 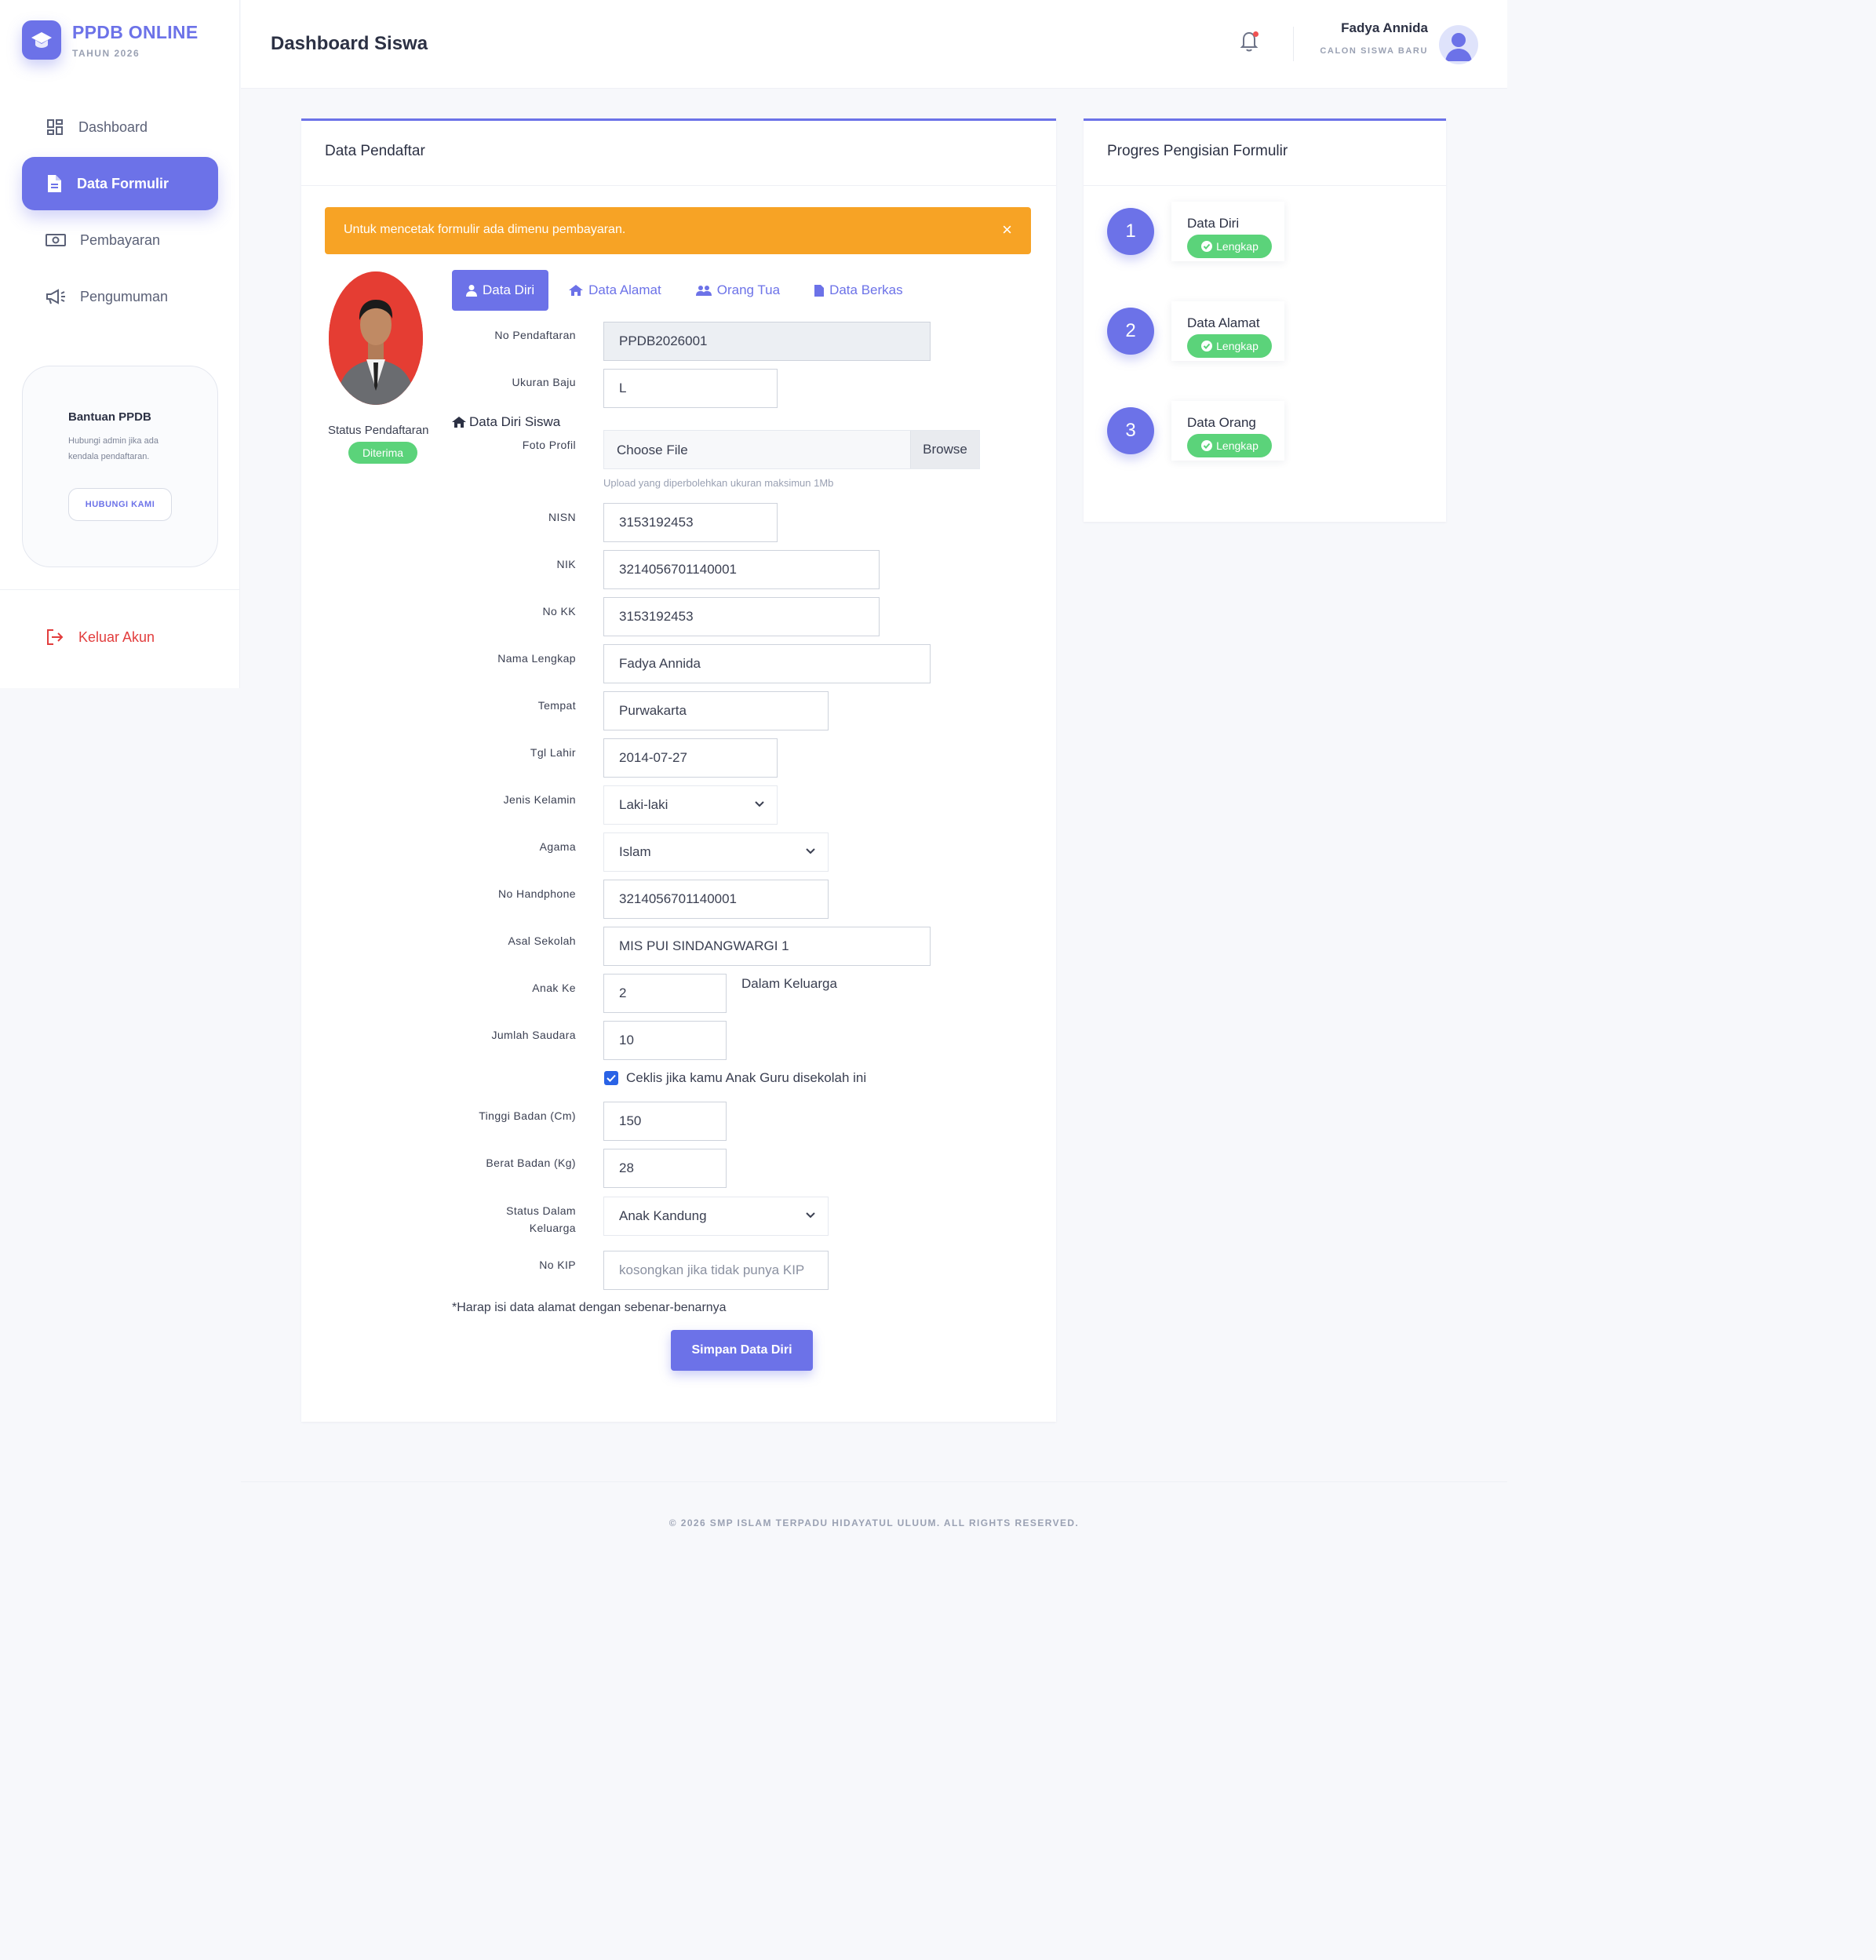 I want to click on tempat-input: Purwakarta, so click(x=716, y=711).